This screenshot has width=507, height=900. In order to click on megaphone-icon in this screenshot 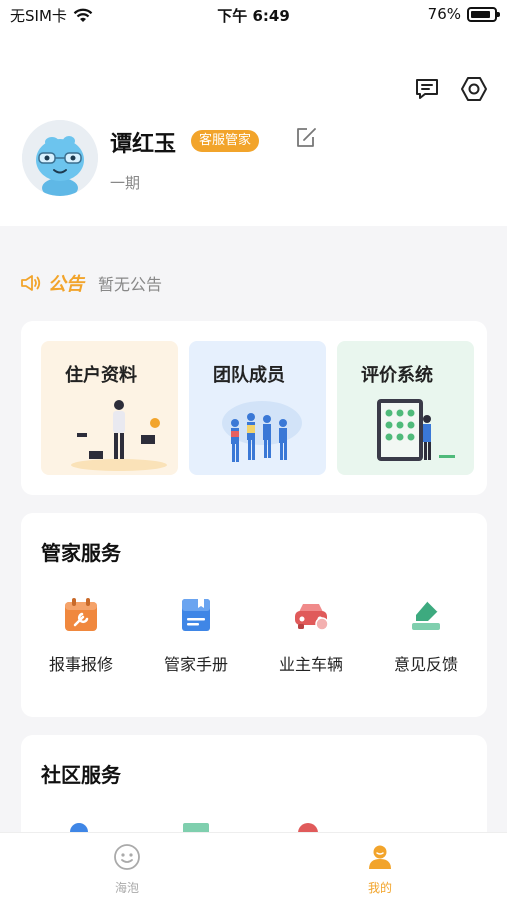, I will do `click(31, 283)`.